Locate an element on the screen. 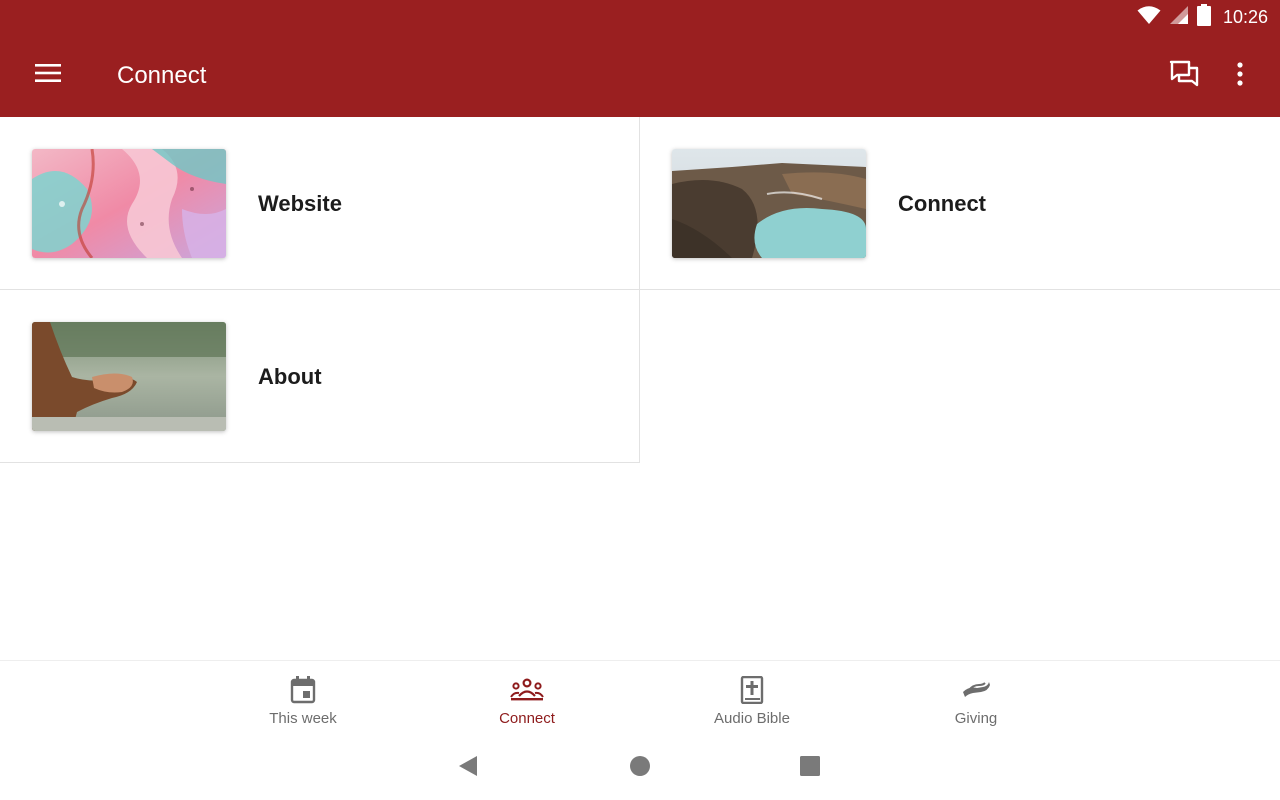 This screenshot has height=800, width=1280. card-connect: Connect is located at coordinates (960, 203).